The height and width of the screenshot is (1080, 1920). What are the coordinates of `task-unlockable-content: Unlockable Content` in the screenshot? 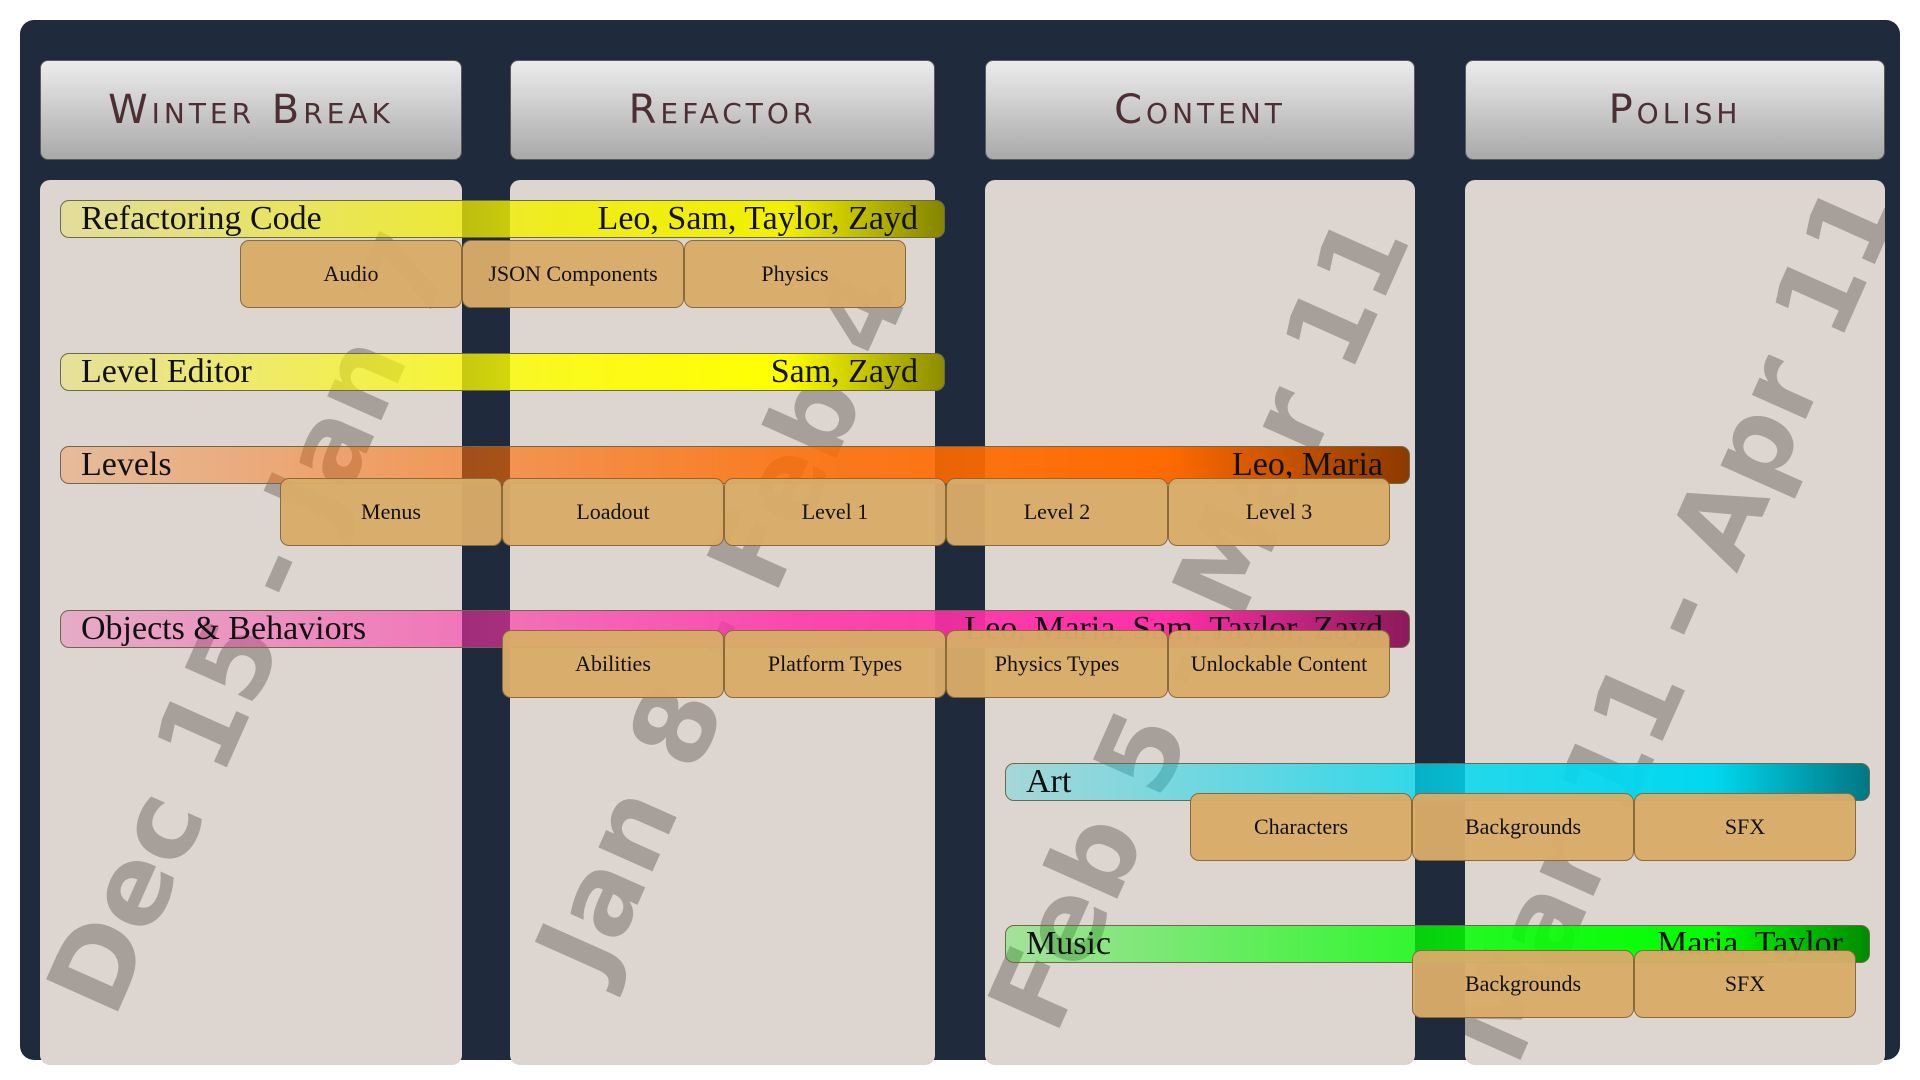 It's located at (1279, 664).